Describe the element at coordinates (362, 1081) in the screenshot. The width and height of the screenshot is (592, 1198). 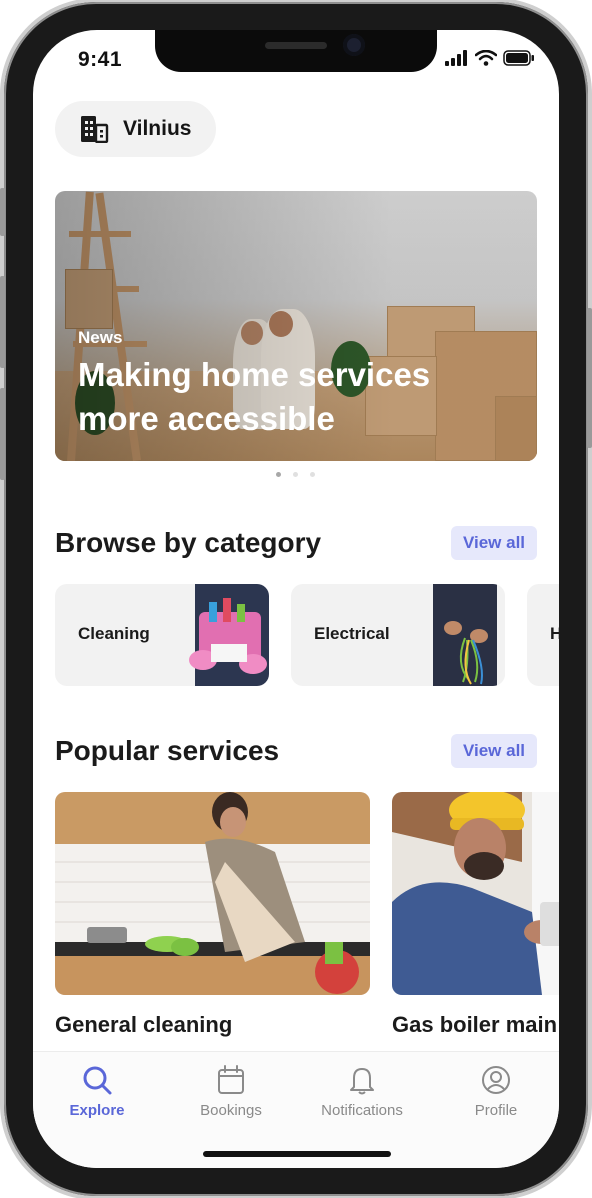
I see `bell-icon` at that location.